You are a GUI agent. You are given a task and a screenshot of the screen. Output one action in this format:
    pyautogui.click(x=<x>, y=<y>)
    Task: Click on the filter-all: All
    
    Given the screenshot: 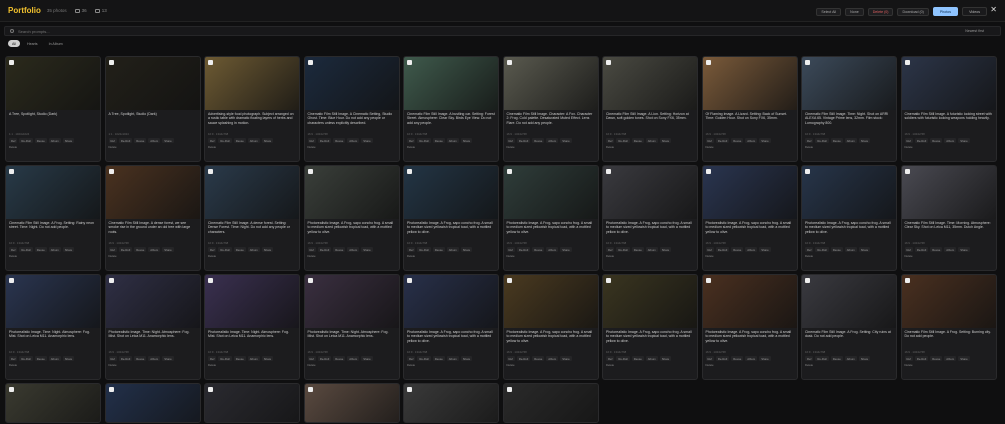 What is the action you would take?
    pyautogui.click(x=14, y=43)
    